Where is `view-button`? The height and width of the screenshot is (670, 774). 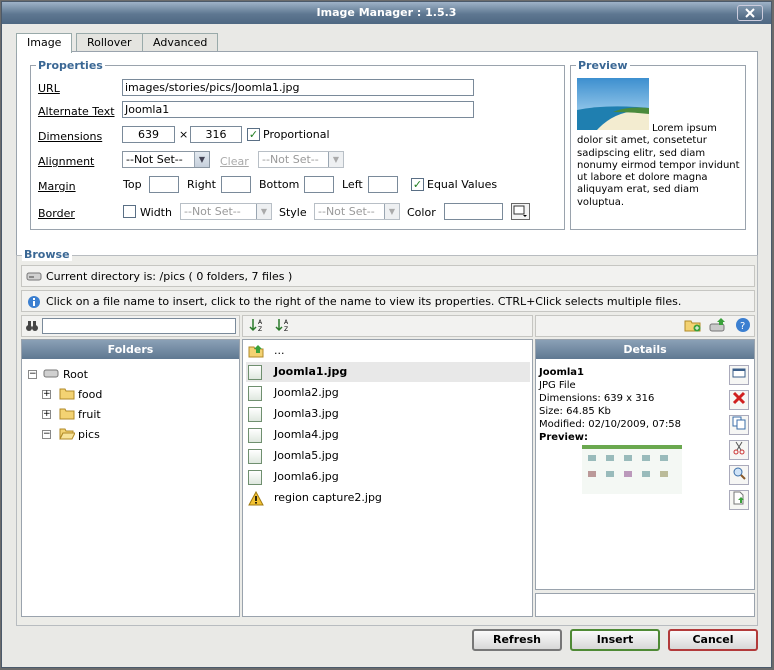
view-button is located at coordinates (739, 475).